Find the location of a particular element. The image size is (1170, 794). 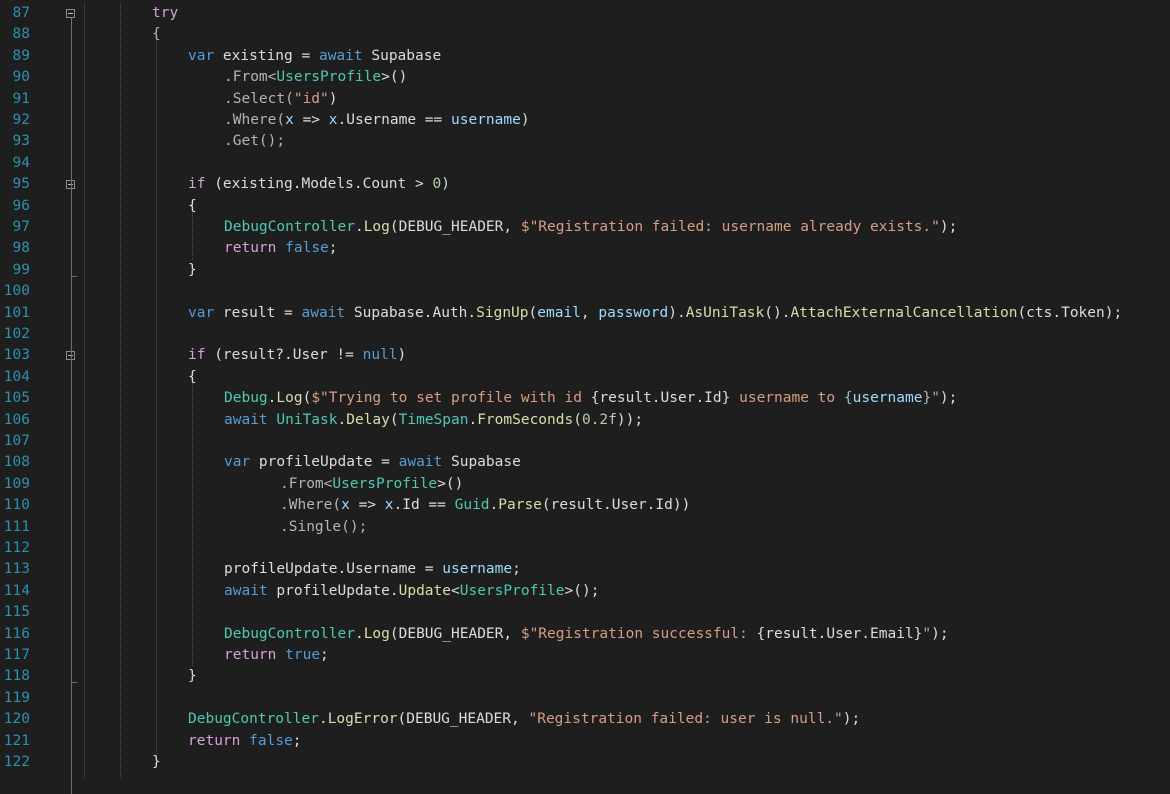

code-token: if is located at coordinates (197, 355).